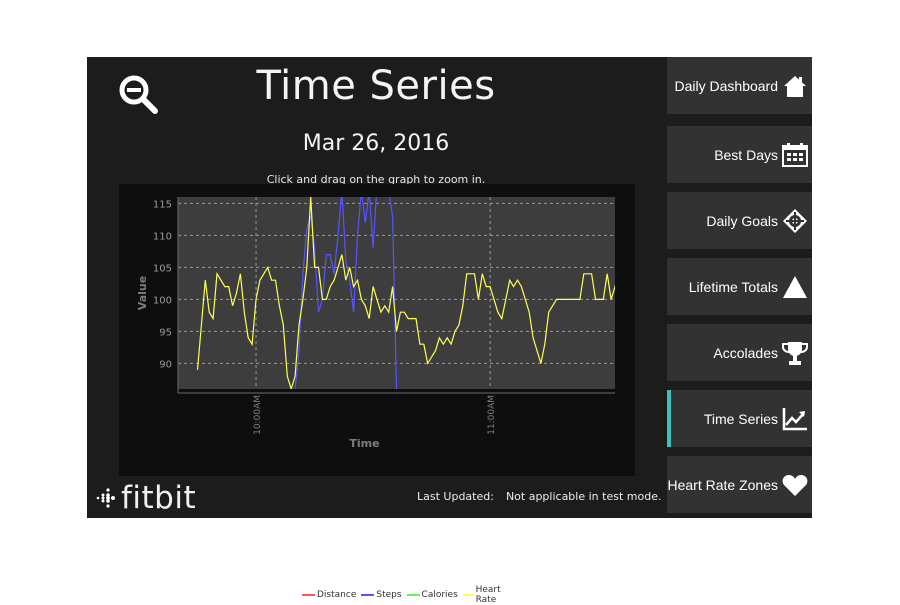  What do you see at coordinates (492, 415) in the screenshot?
I see `x-tick-label: 11:00AM` at bounding box center [492, 415].